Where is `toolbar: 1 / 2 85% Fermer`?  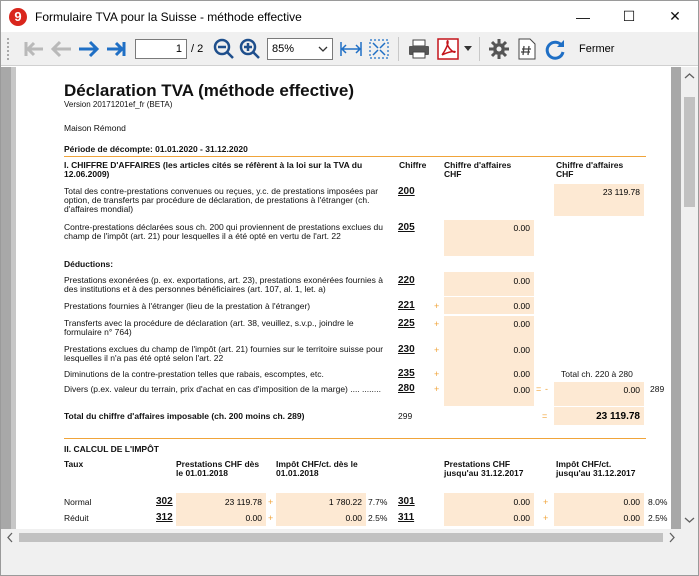
toolbar: 1 / 2 85% Fermer is located at coordinates (349, 49).